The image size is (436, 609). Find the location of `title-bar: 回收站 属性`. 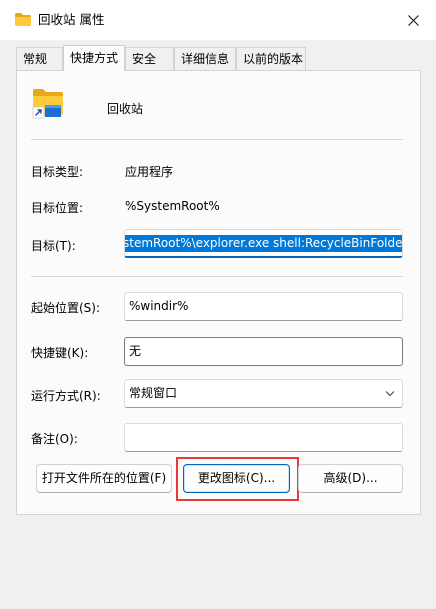

title-bar: 回收站 属性 is located at coordinates (218, 20).